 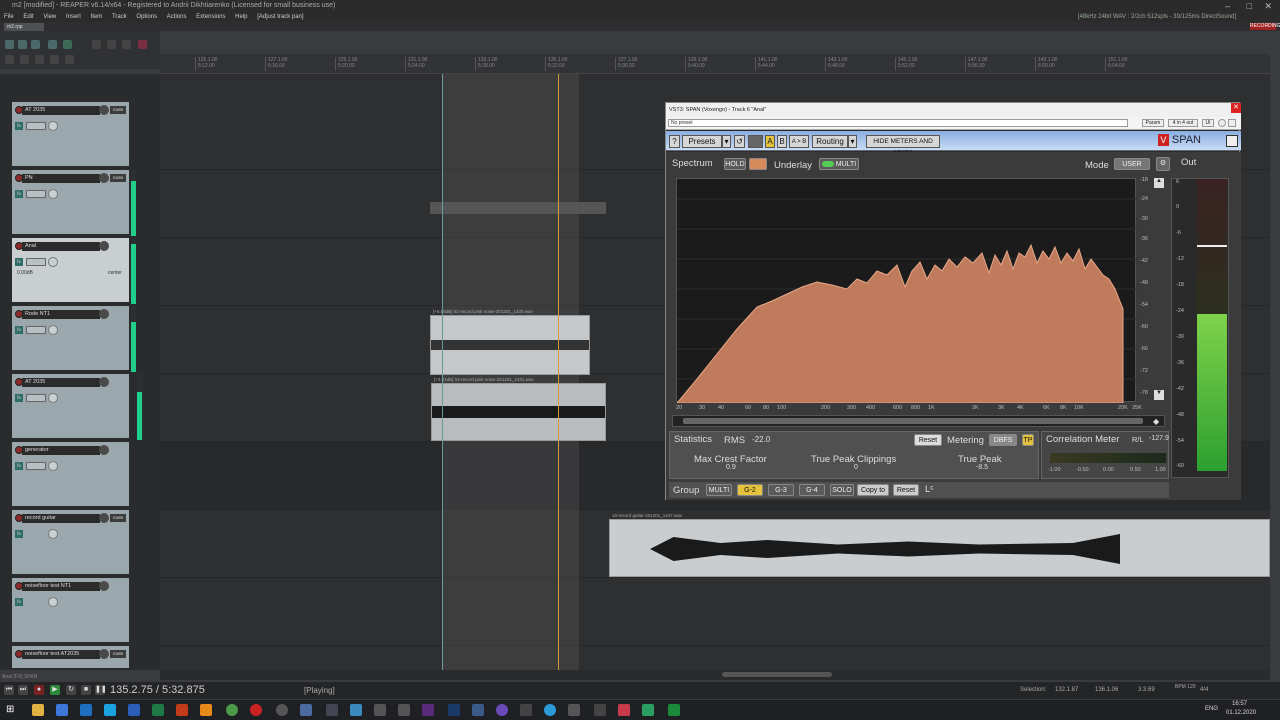 What do you see at coordinates (126, 44) in the screenshot?
I see `envelope-icon` at bounding box center [126, 44].